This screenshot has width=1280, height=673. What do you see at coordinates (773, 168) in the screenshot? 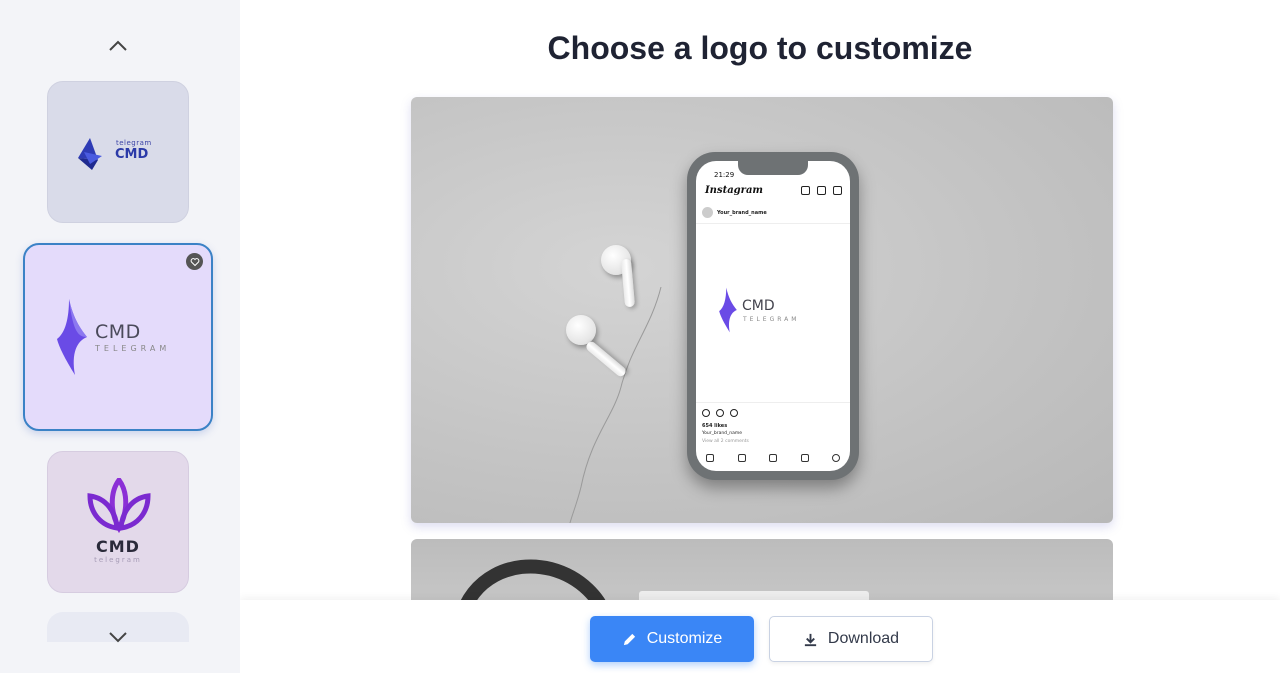
I see `phone-notch` at bounding box center [773, 168].